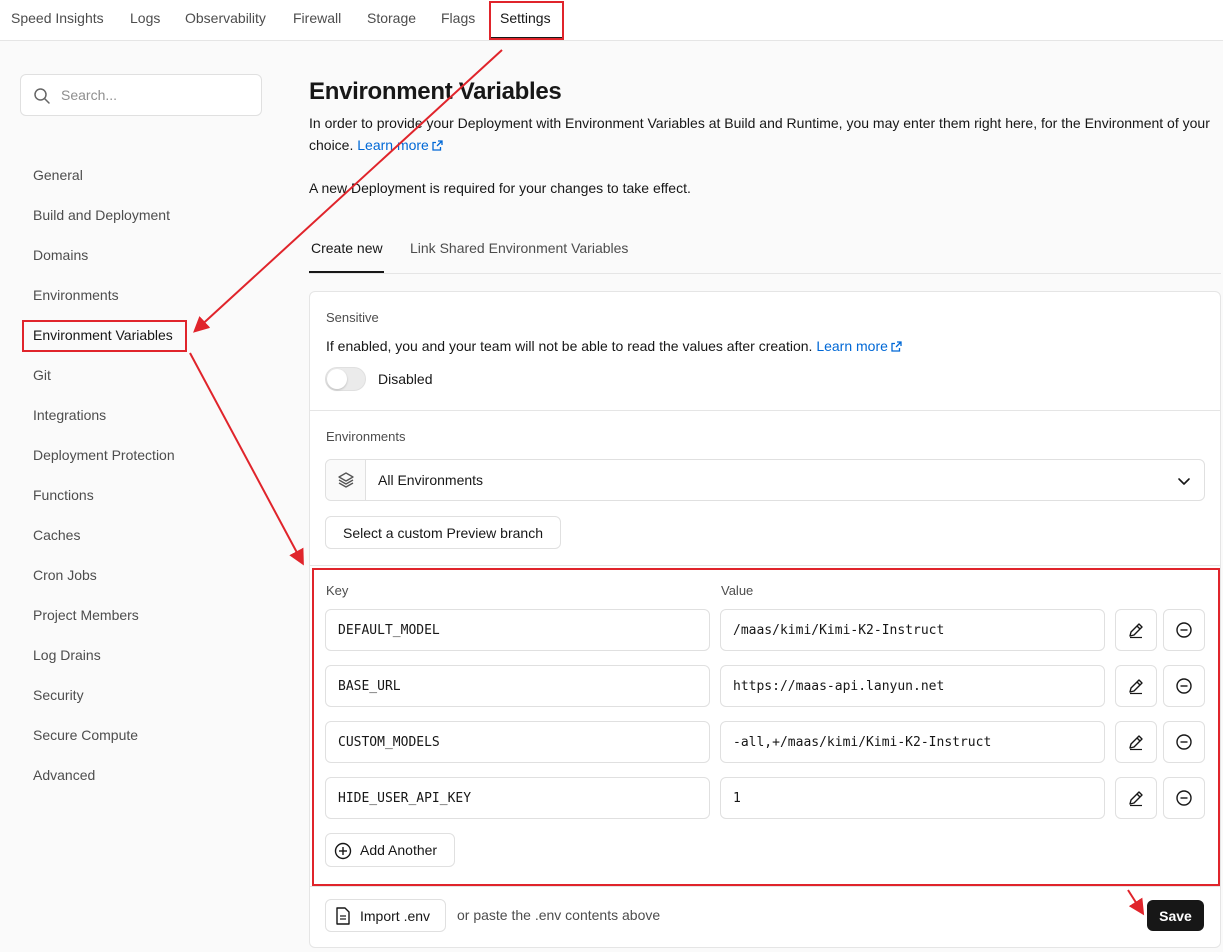 This screenshot has width=1223, height=952. What do you see at coordinates (104, 455) in the screenshot?
I see `sidebar-item-deployment-protection: Deployment Protection` at bounding box center [104, 455].